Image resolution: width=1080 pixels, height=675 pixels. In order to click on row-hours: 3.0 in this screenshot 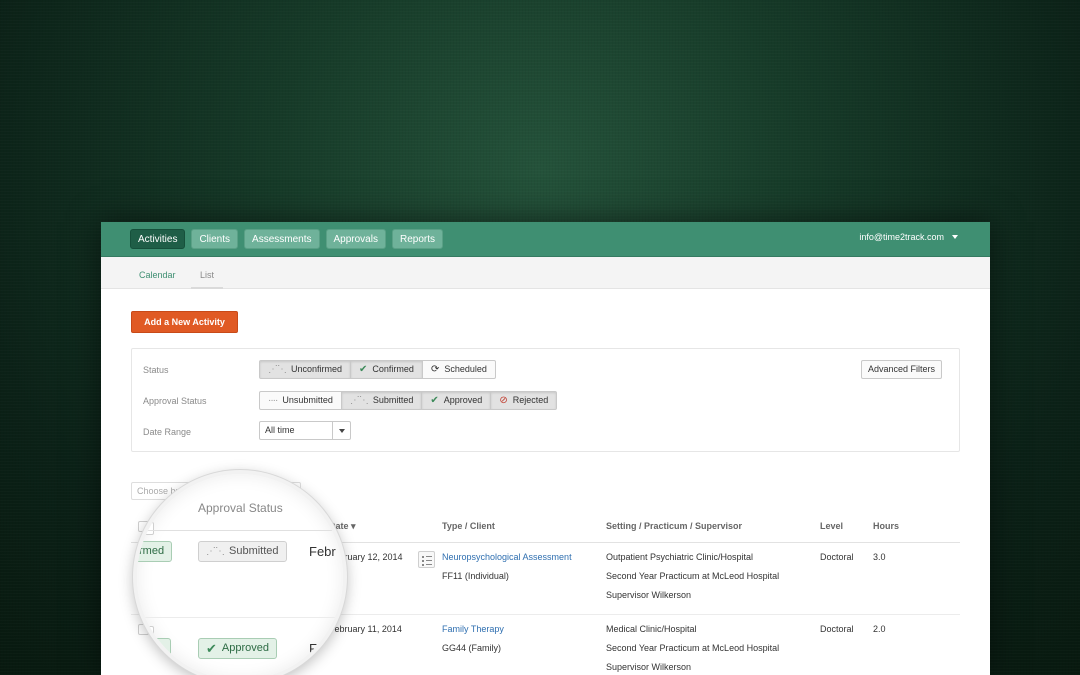, I will do `click(879, 557)`.